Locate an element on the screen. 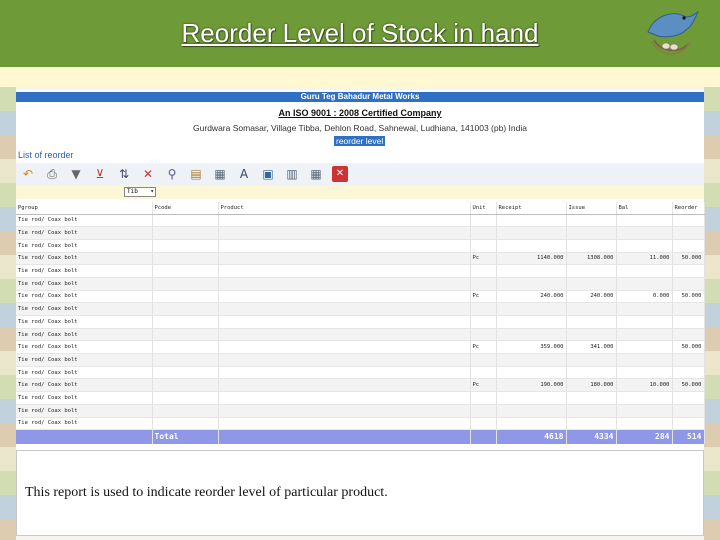 The image size is (720, 540). refresh-icon: ↶ is located at coordinates (28, 174).